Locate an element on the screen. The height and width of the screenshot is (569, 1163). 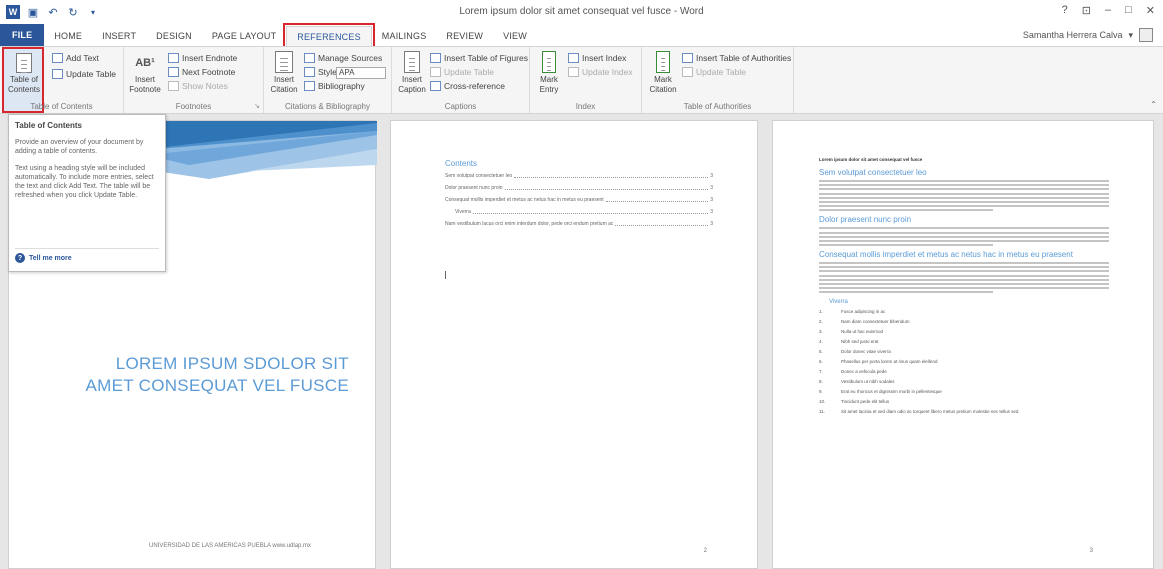
update-index-button: Update Index is located at coordinates (600, 72).